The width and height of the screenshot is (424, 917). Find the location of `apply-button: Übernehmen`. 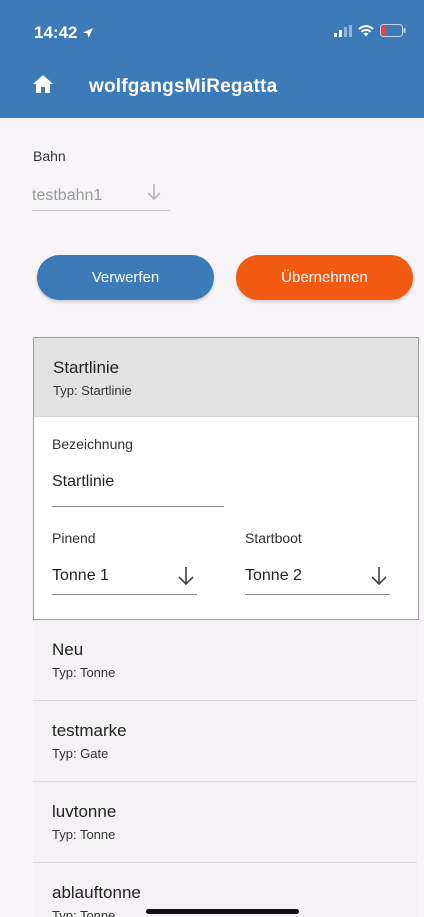

apply-button: Übernehmen is located at coordinates (324, 277).